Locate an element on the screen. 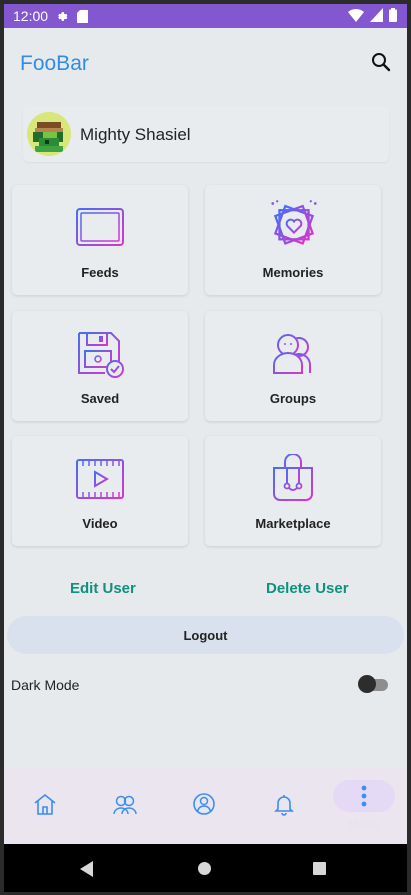 The image size is (411, 895). tile-marketplace: Marketplace is located at coordinates (293, 491).